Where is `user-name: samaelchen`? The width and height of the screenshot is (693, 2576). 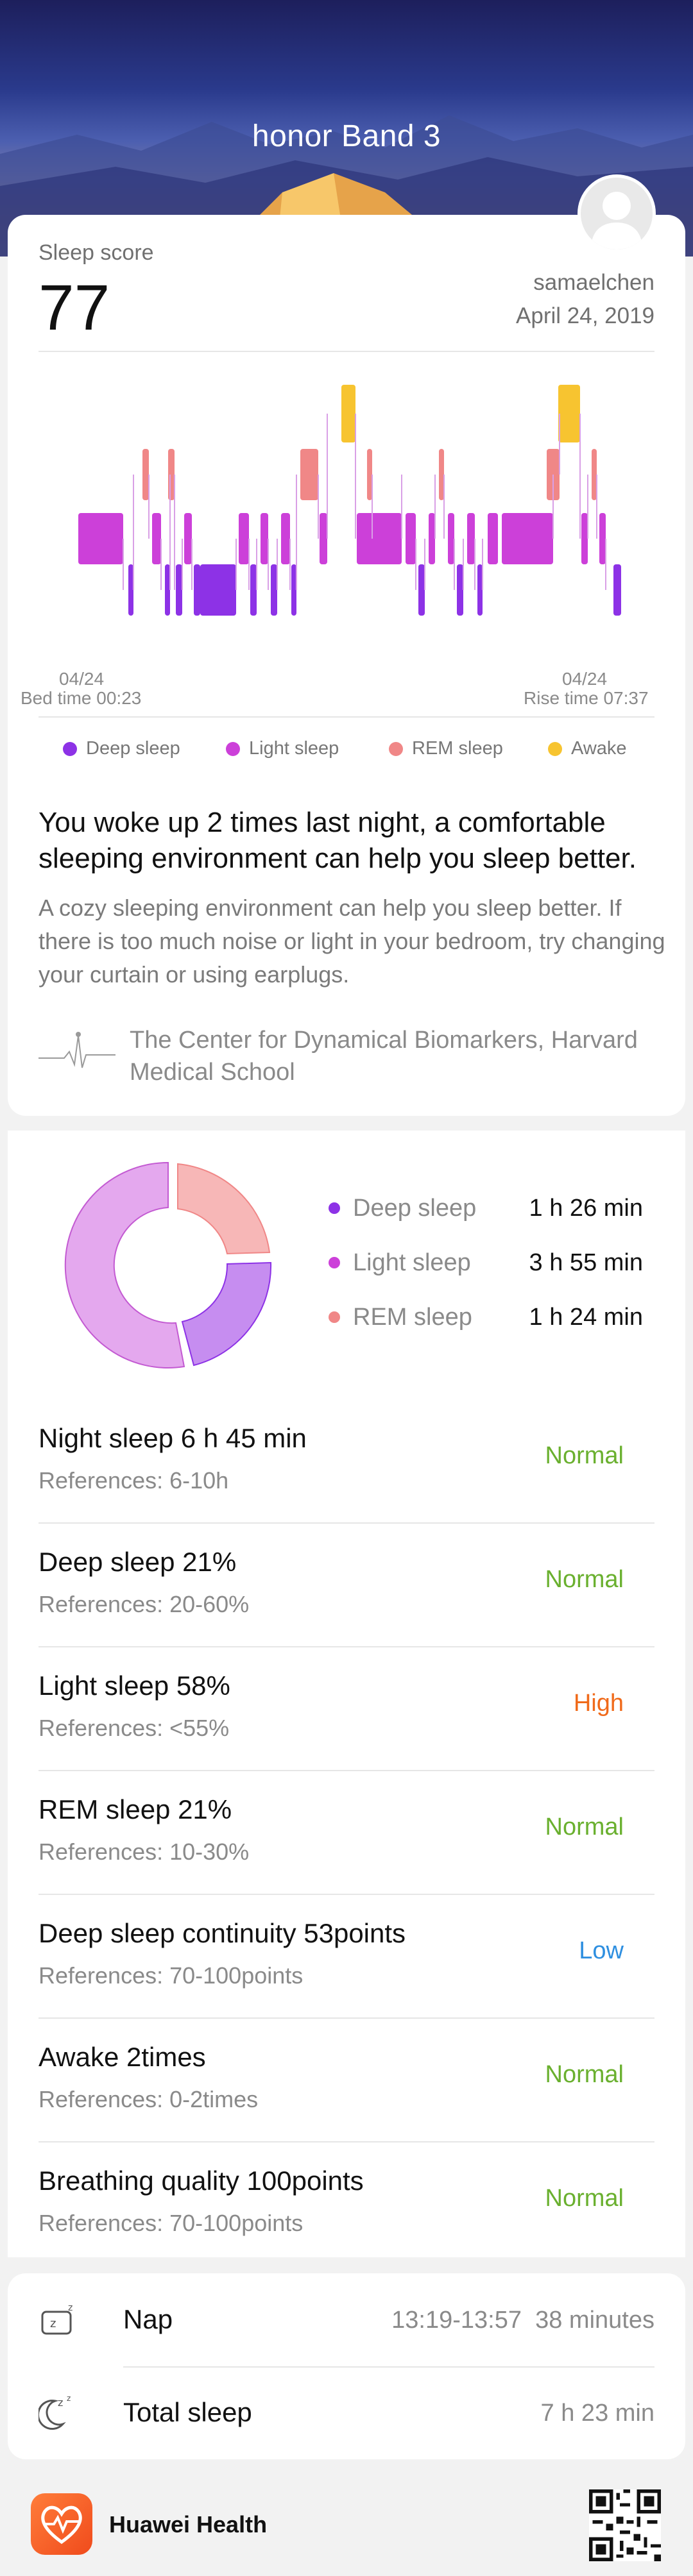 user-name: samaelchen is located at coordinates (593, 282).